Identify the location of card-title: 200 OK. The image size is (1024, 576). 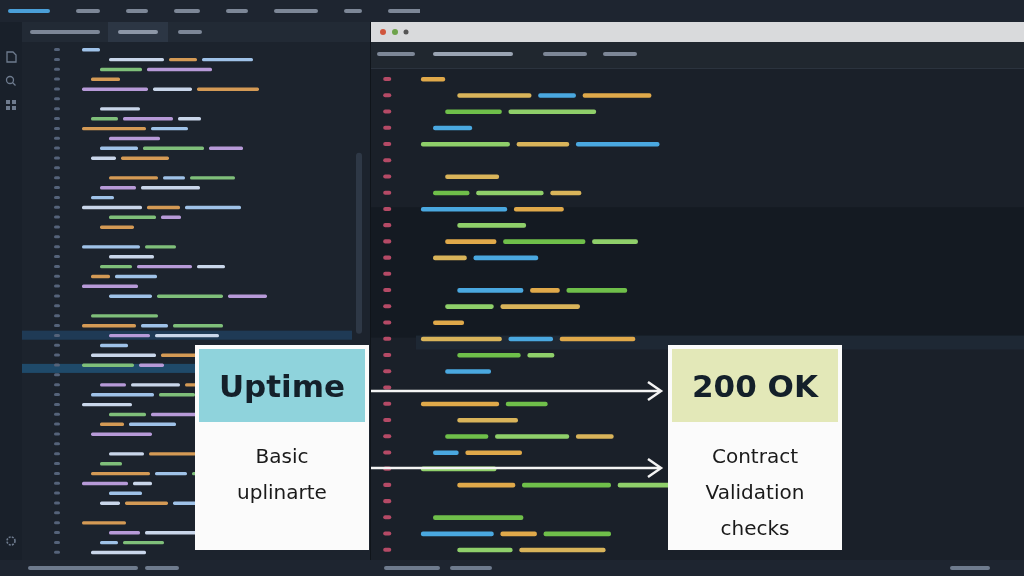
(755, 385).